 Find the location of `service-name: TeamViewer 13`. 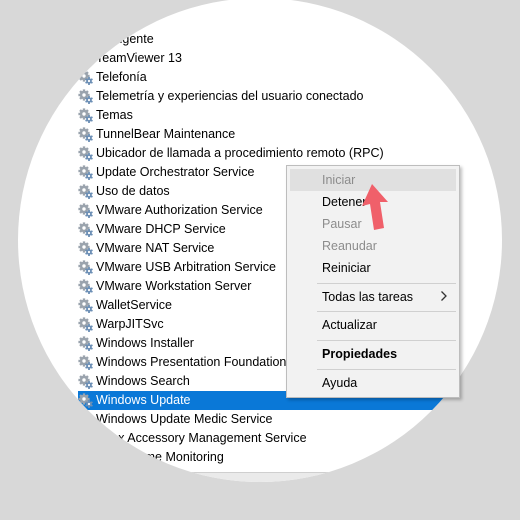

service-name: TeamViewer 13 is located at coordinates (139, 58).